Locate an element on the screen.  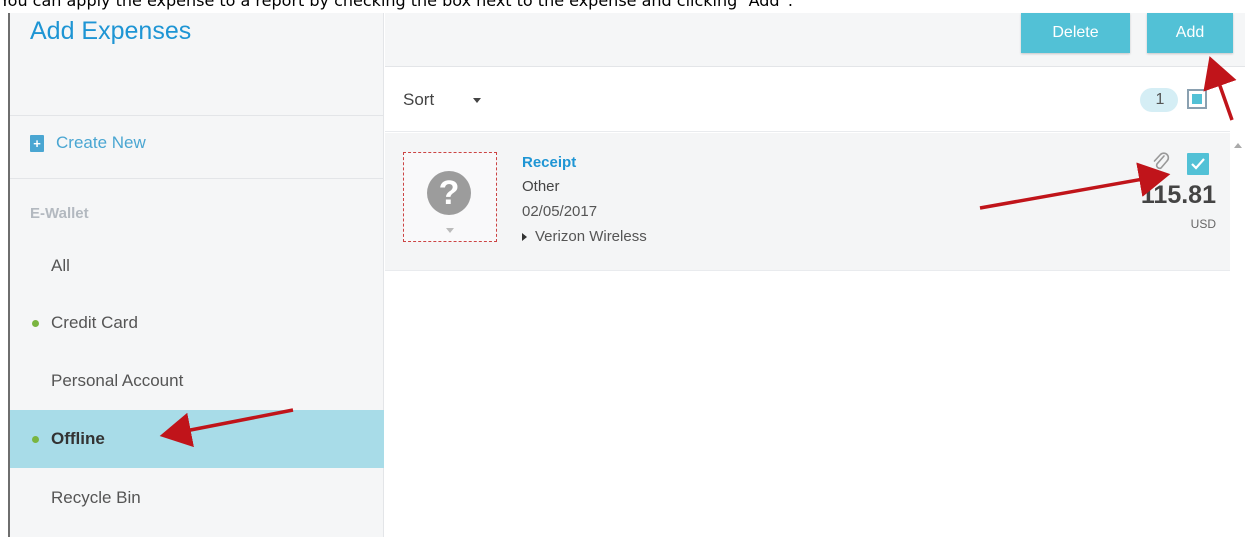
list-header: Sort 1 is located at coordinates (807, 100).